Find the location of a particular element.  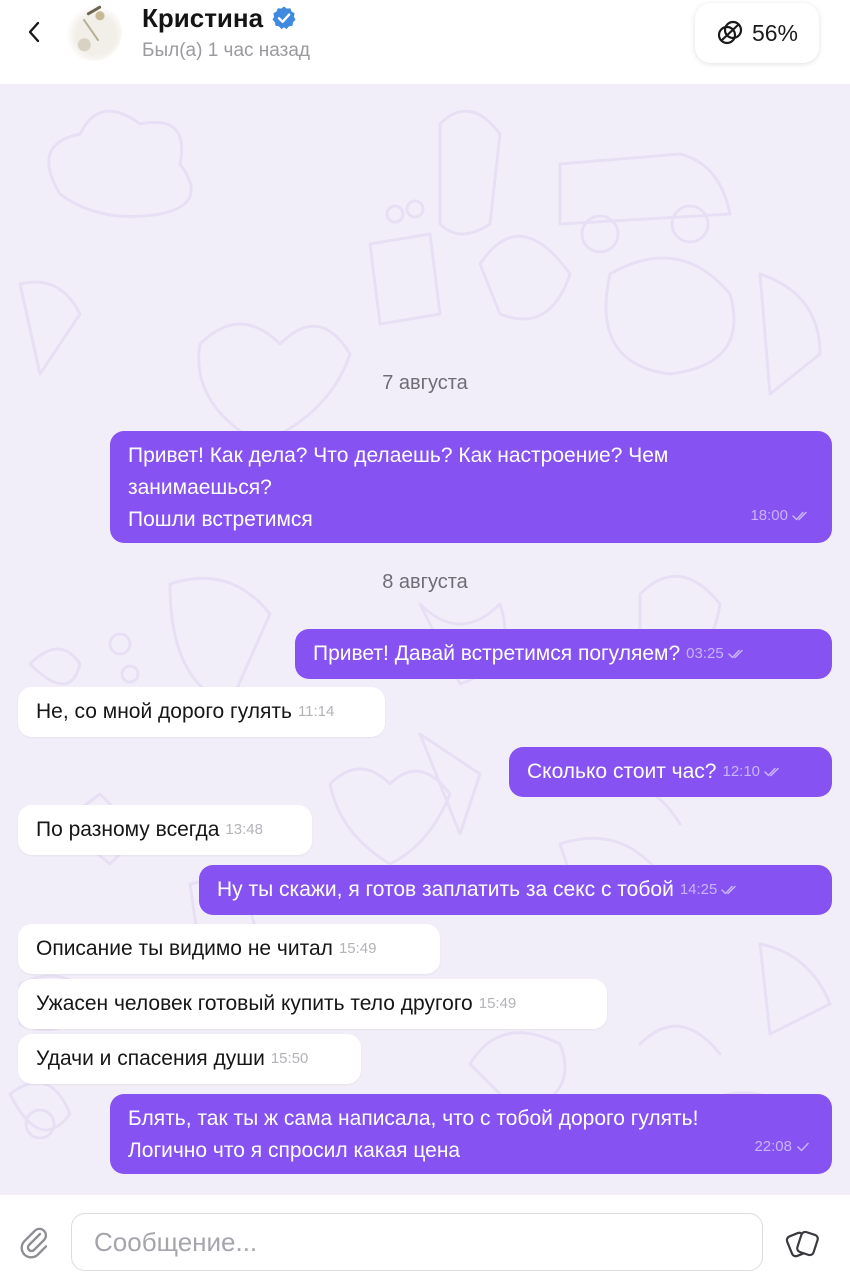

contact-name-row: Кристина is located at coordinates (219, 18).